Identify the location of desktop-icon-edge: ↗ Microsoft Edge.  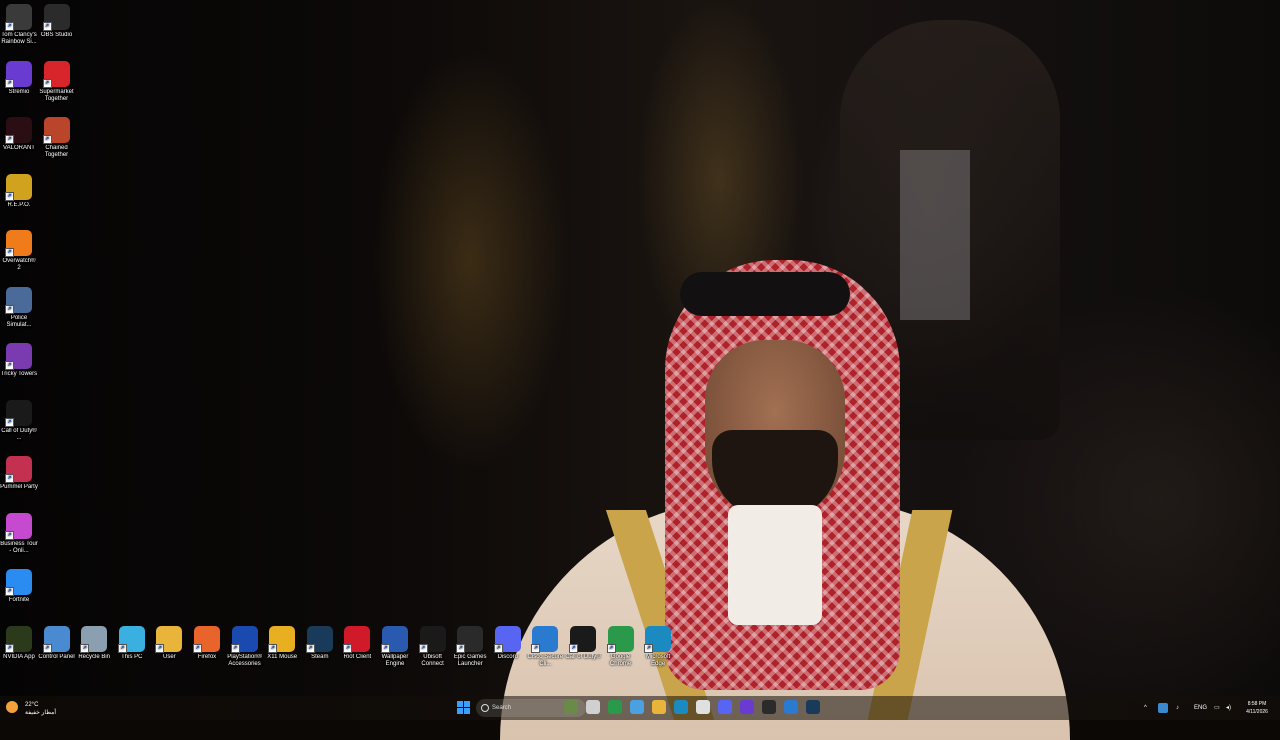
(658, 647).